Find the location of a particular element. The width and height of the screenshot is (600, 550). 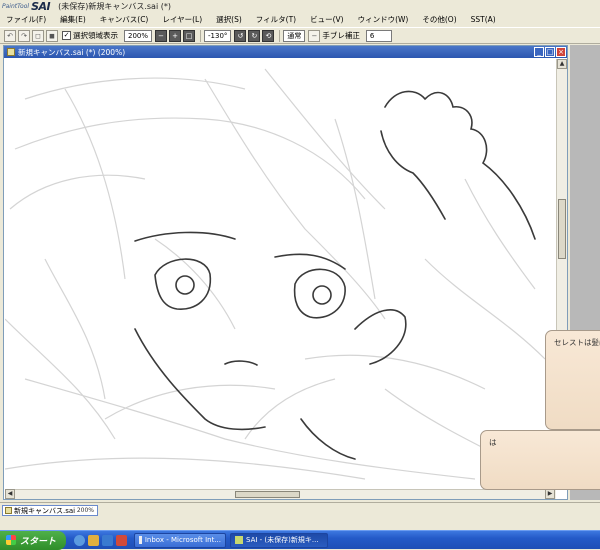

quick-launch is located at coordinates (102, 540).